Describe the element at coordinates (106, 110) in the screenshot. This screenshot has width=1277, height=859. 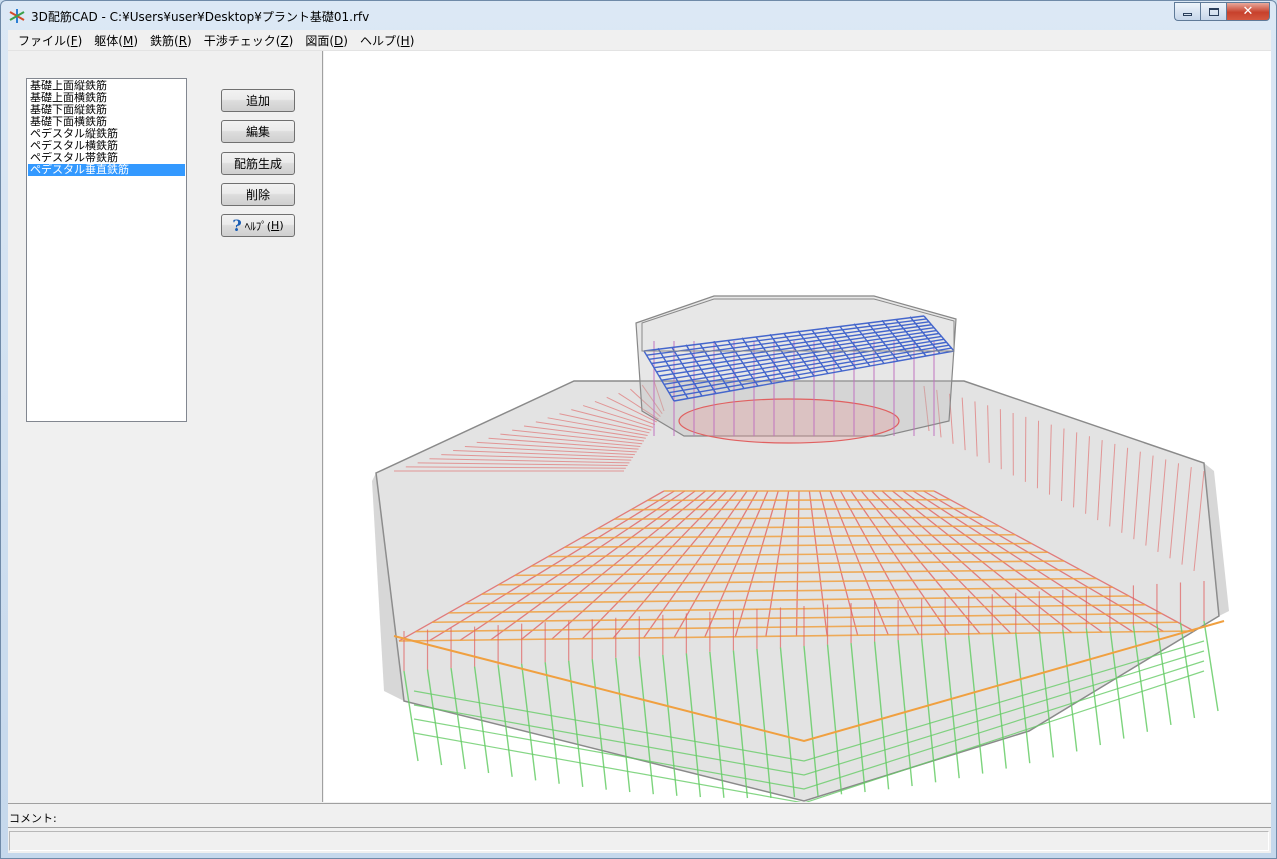
I see `list-item: 基礎下面縦鉄筋` at that location.